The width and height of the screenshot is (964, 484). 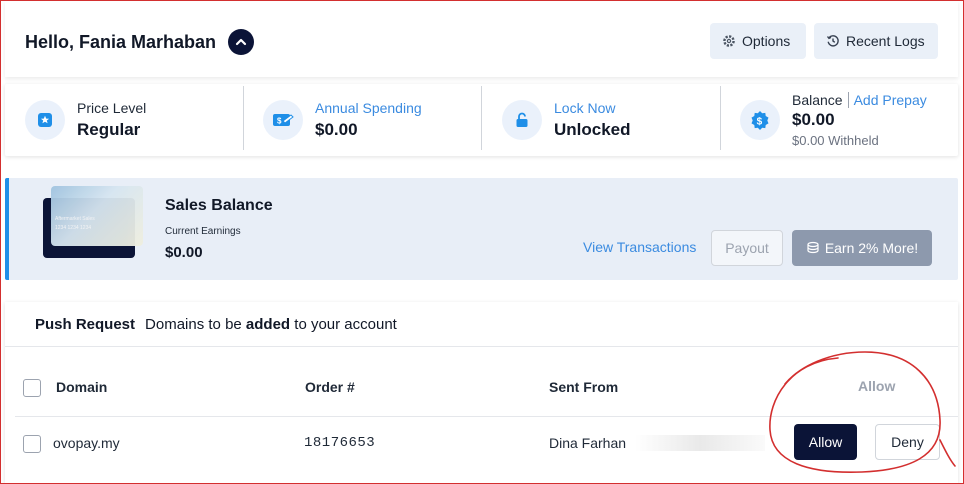 What do you see at coordinates (193, 324) in the screenshot?
I see `push-desc-before: Domains to be` at bounding box center [193, 324].